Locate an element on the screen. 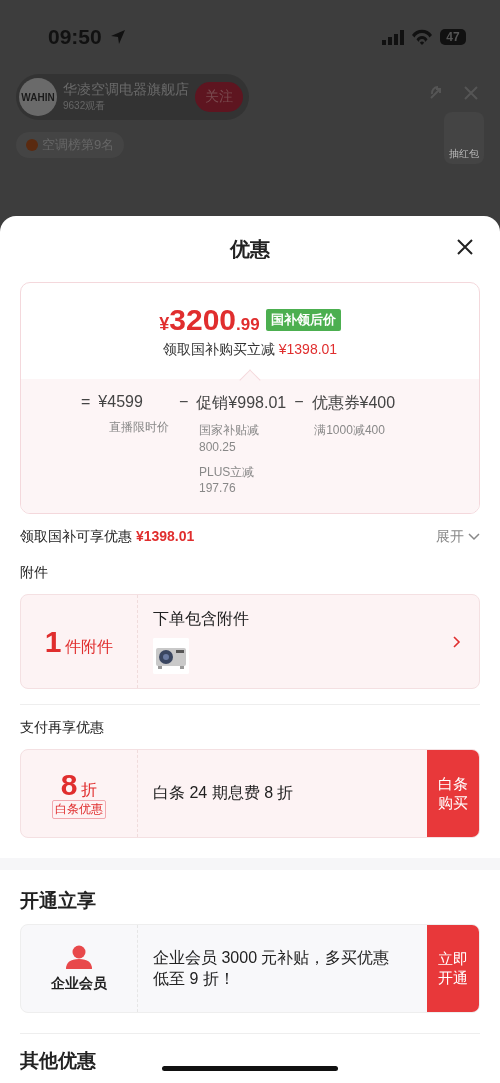 The height and width of the screenshot is (1083, 500). currency-symbol: ¥ is located at coordinates (164, 324).